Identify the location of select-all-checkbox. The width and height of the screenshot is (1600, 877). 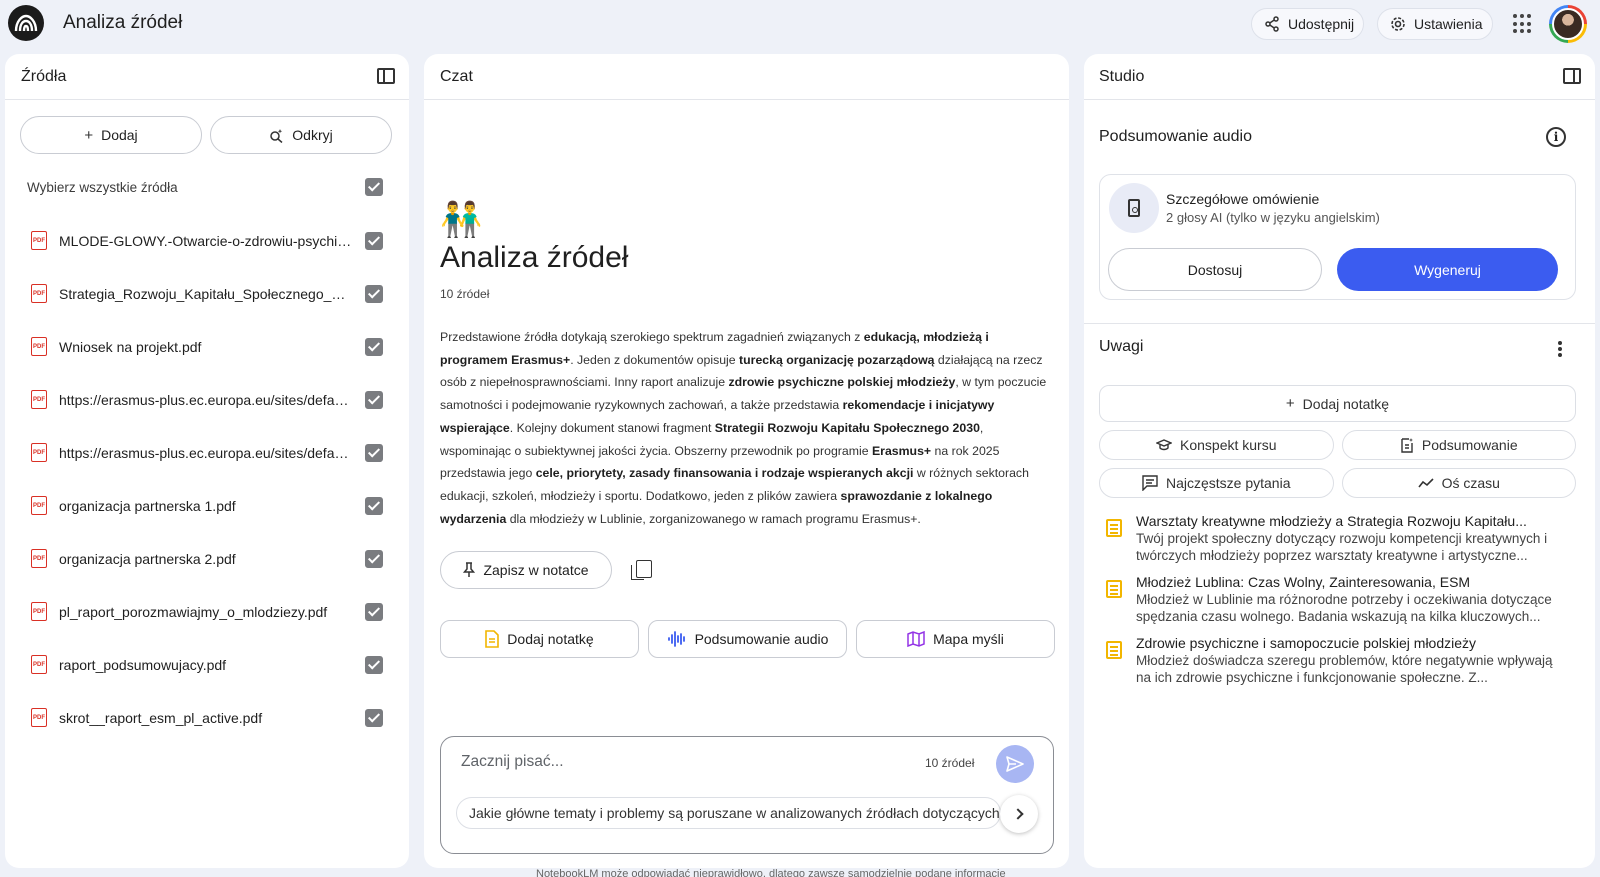
(374, 187).